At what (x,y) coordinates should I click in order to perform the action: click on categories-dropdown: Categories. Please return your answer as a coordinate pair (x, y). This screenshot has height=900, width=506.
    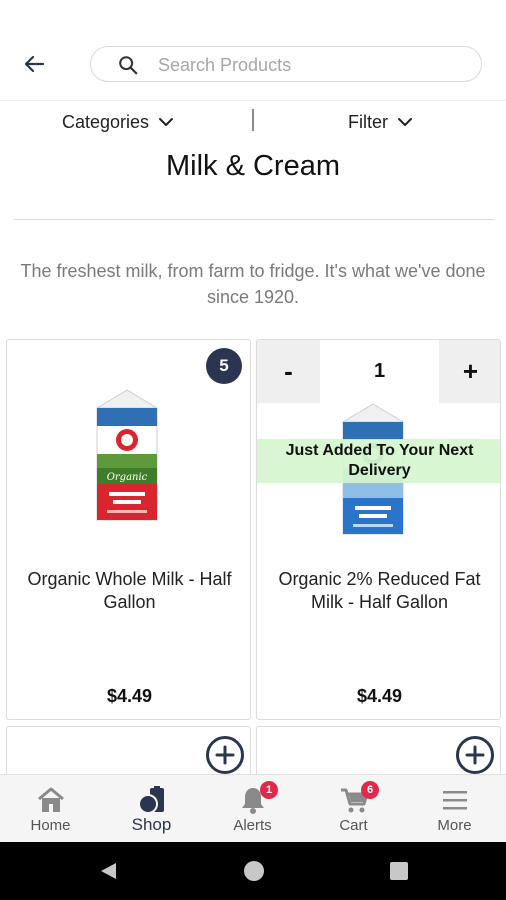
    Looking at the image, I should click on (118, 122).